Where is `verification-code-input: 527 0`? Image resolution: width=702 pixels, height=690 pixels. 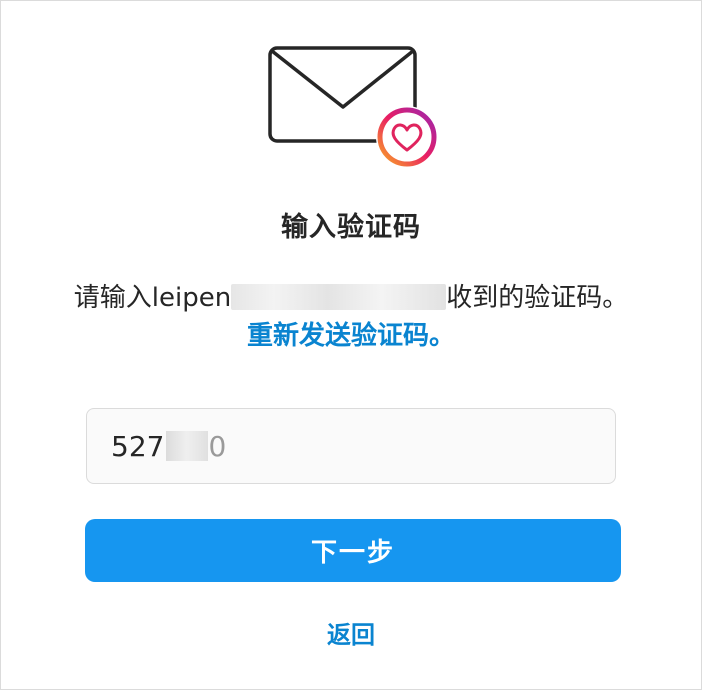
verification-code-input: 527 0 is located at coordinates (351, 446).